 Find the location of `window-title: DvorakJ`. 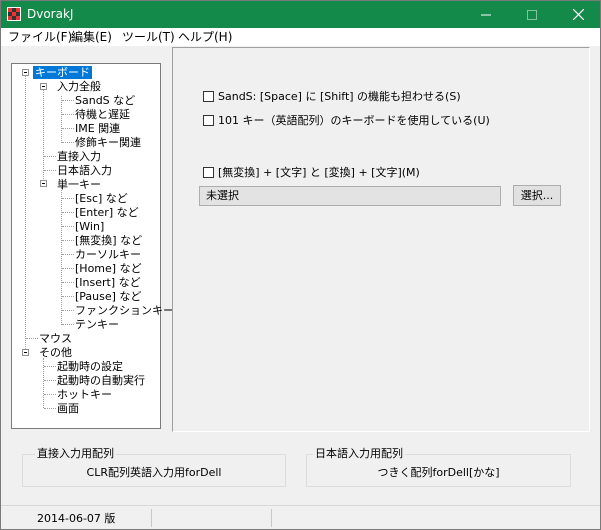

window-title: DvorakJ is located at coordinates (50, 14).